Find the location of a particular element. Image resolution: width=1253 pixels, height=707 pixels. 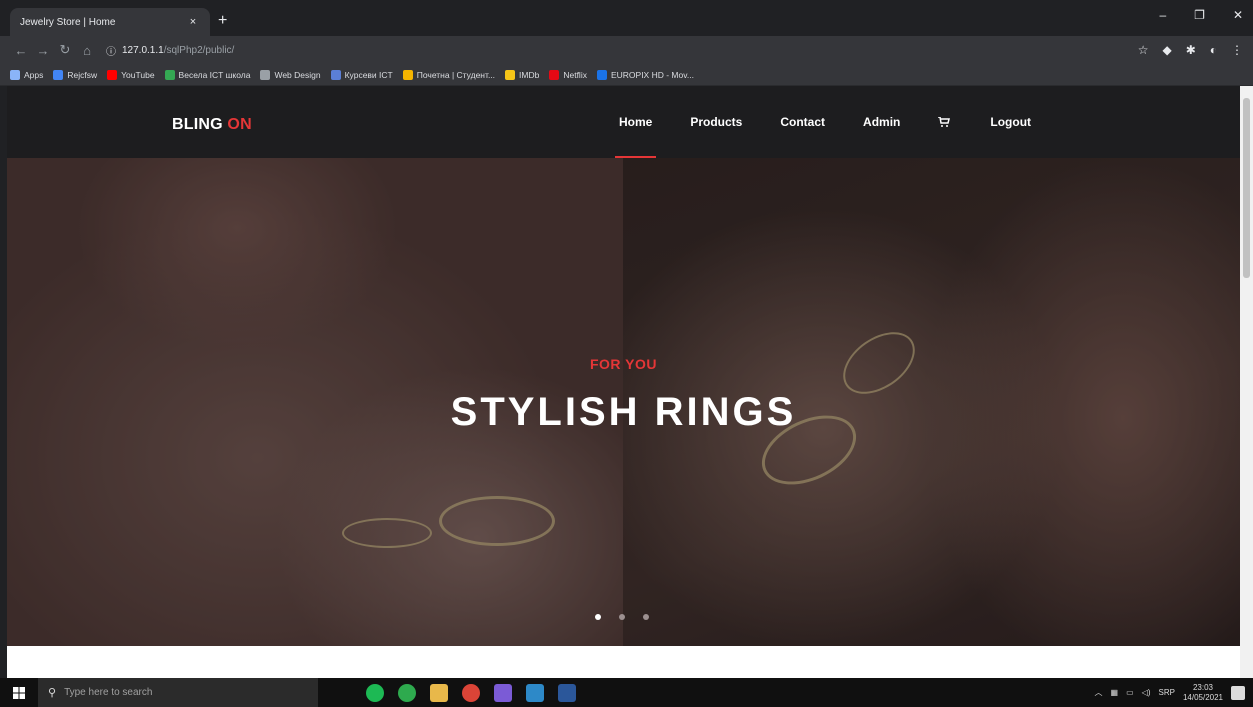

browser-tab: Jewelry Store | Home × is located at coordinates (110, 22).